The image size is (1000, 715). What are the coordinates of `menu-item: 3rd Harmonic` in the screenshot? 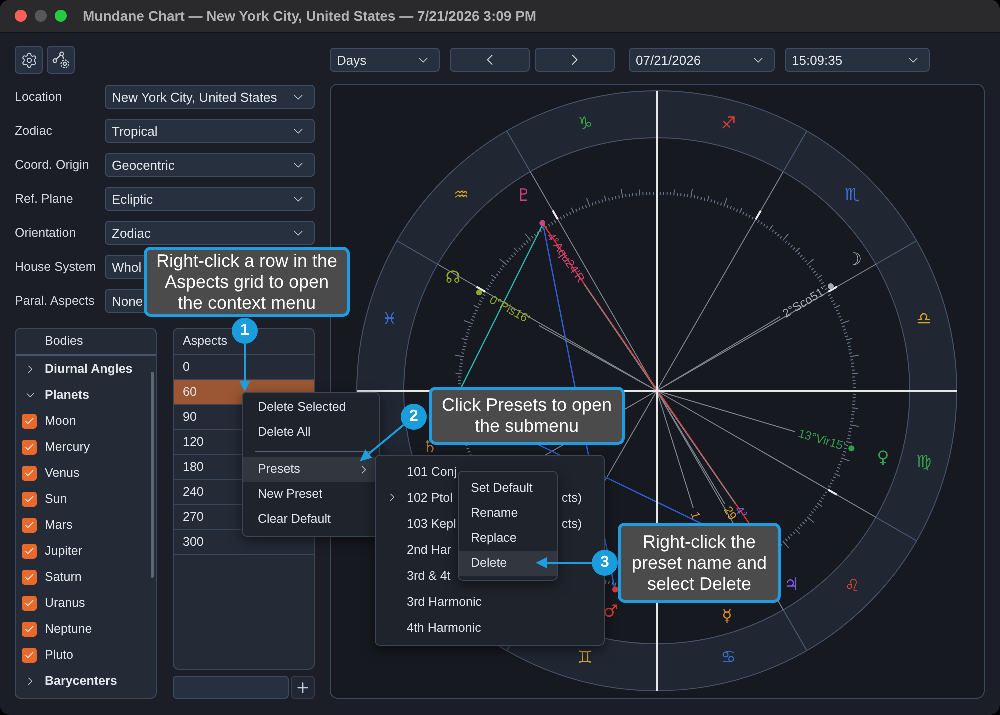 It's located at (444, 602).